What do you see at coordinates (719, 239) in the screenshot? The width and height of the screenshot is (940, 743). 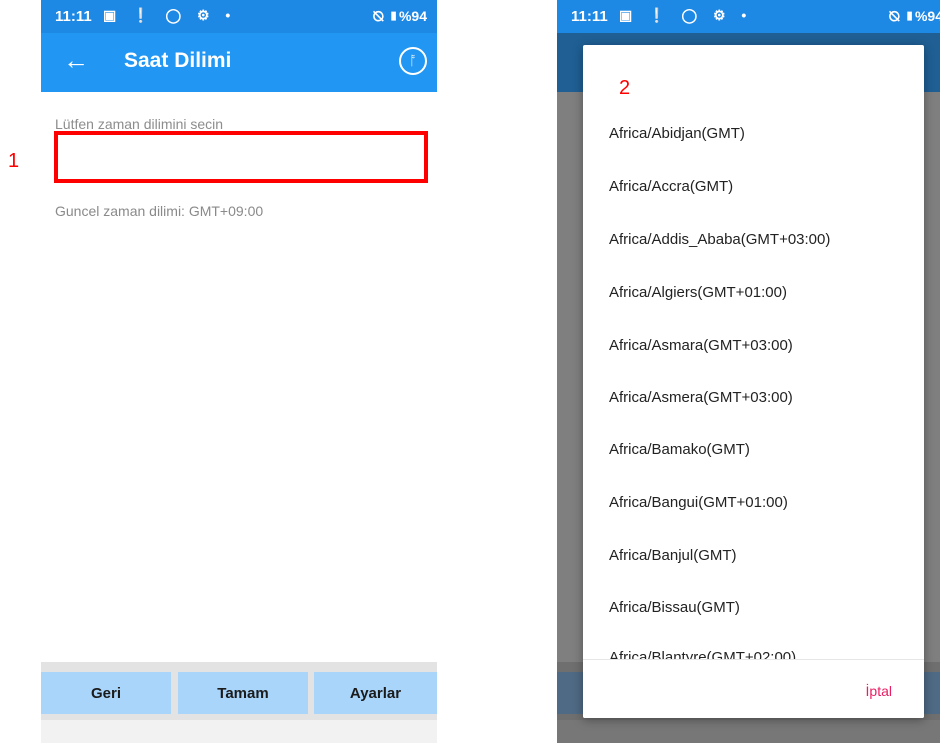 I see `list-item: Africa/Addis_Ababa(GMT+03:00)` at bounding box center [719, 239].